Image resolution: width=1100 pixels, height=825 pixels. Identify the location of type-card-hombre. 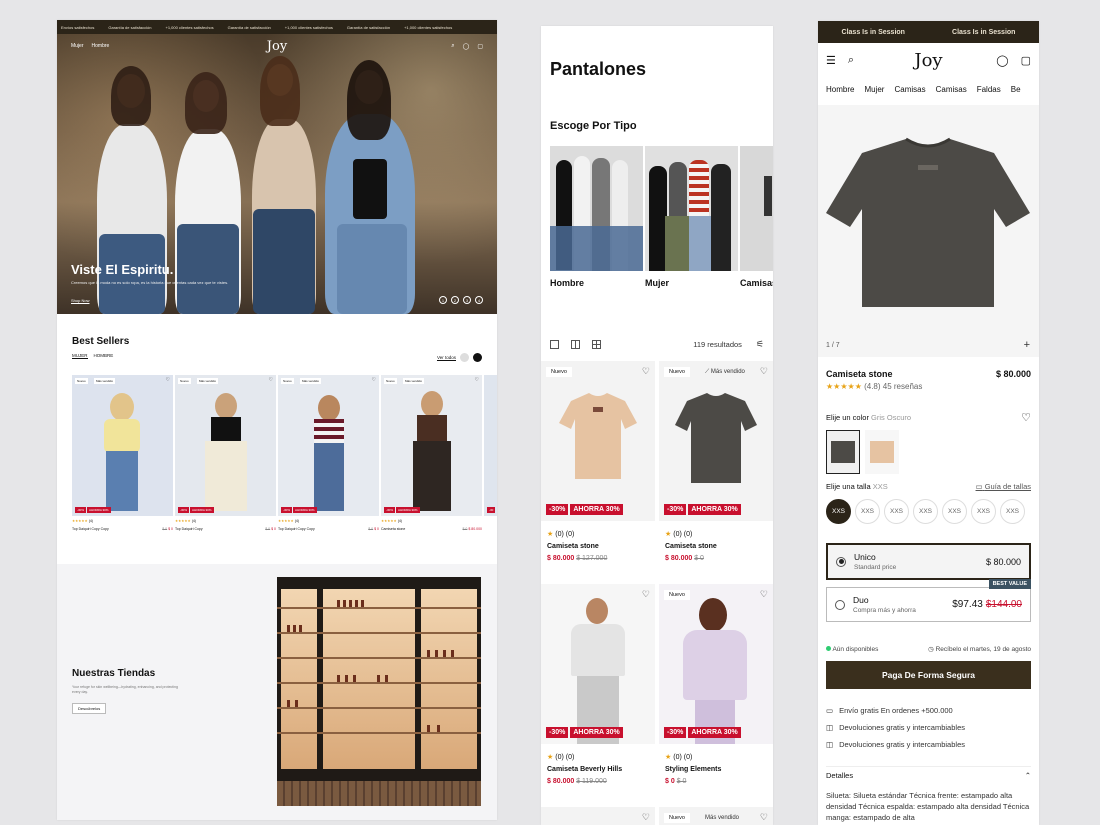
(596, 208).